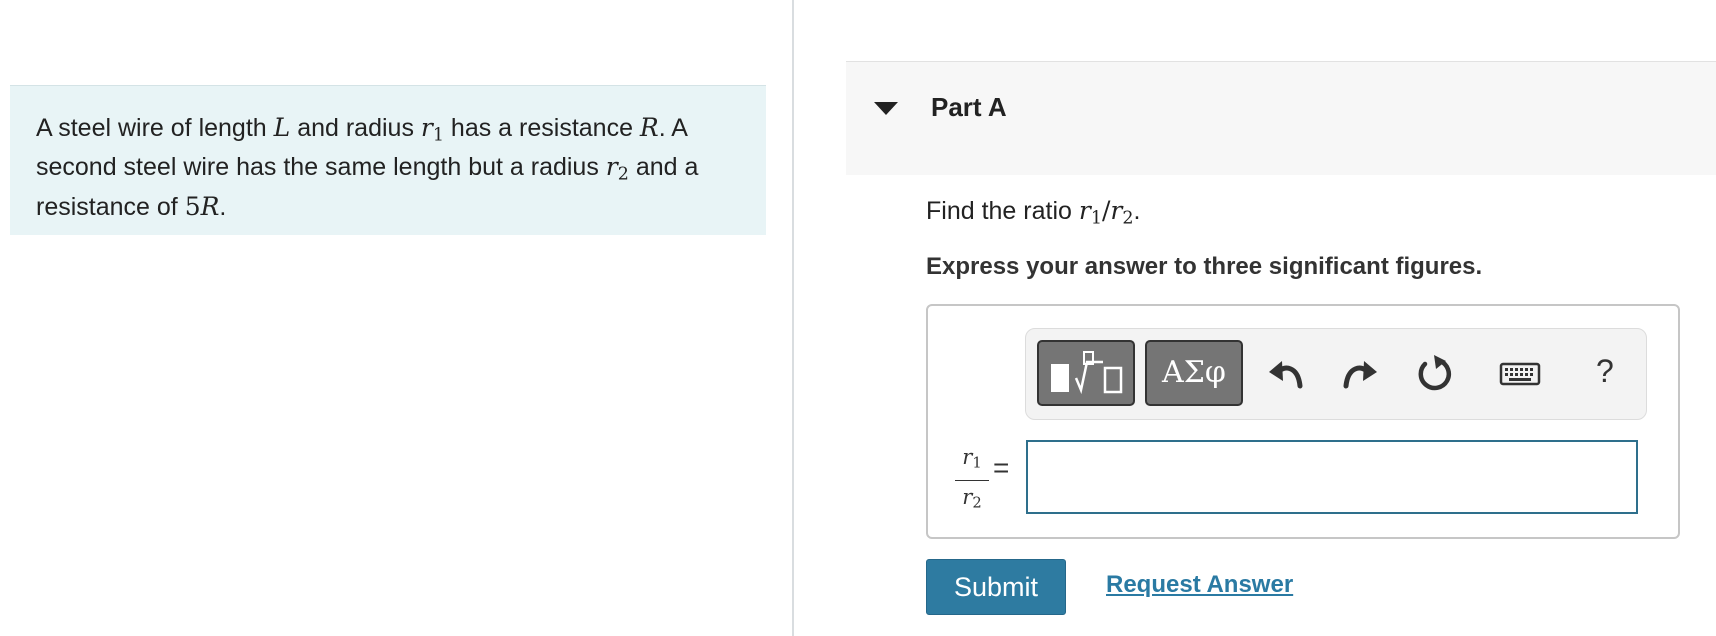 The height and width of the screenshot is (636, 1716). Describe the element at coordinates (1137, 211) in the screenshot. I see `question-suffix: .` at that location.